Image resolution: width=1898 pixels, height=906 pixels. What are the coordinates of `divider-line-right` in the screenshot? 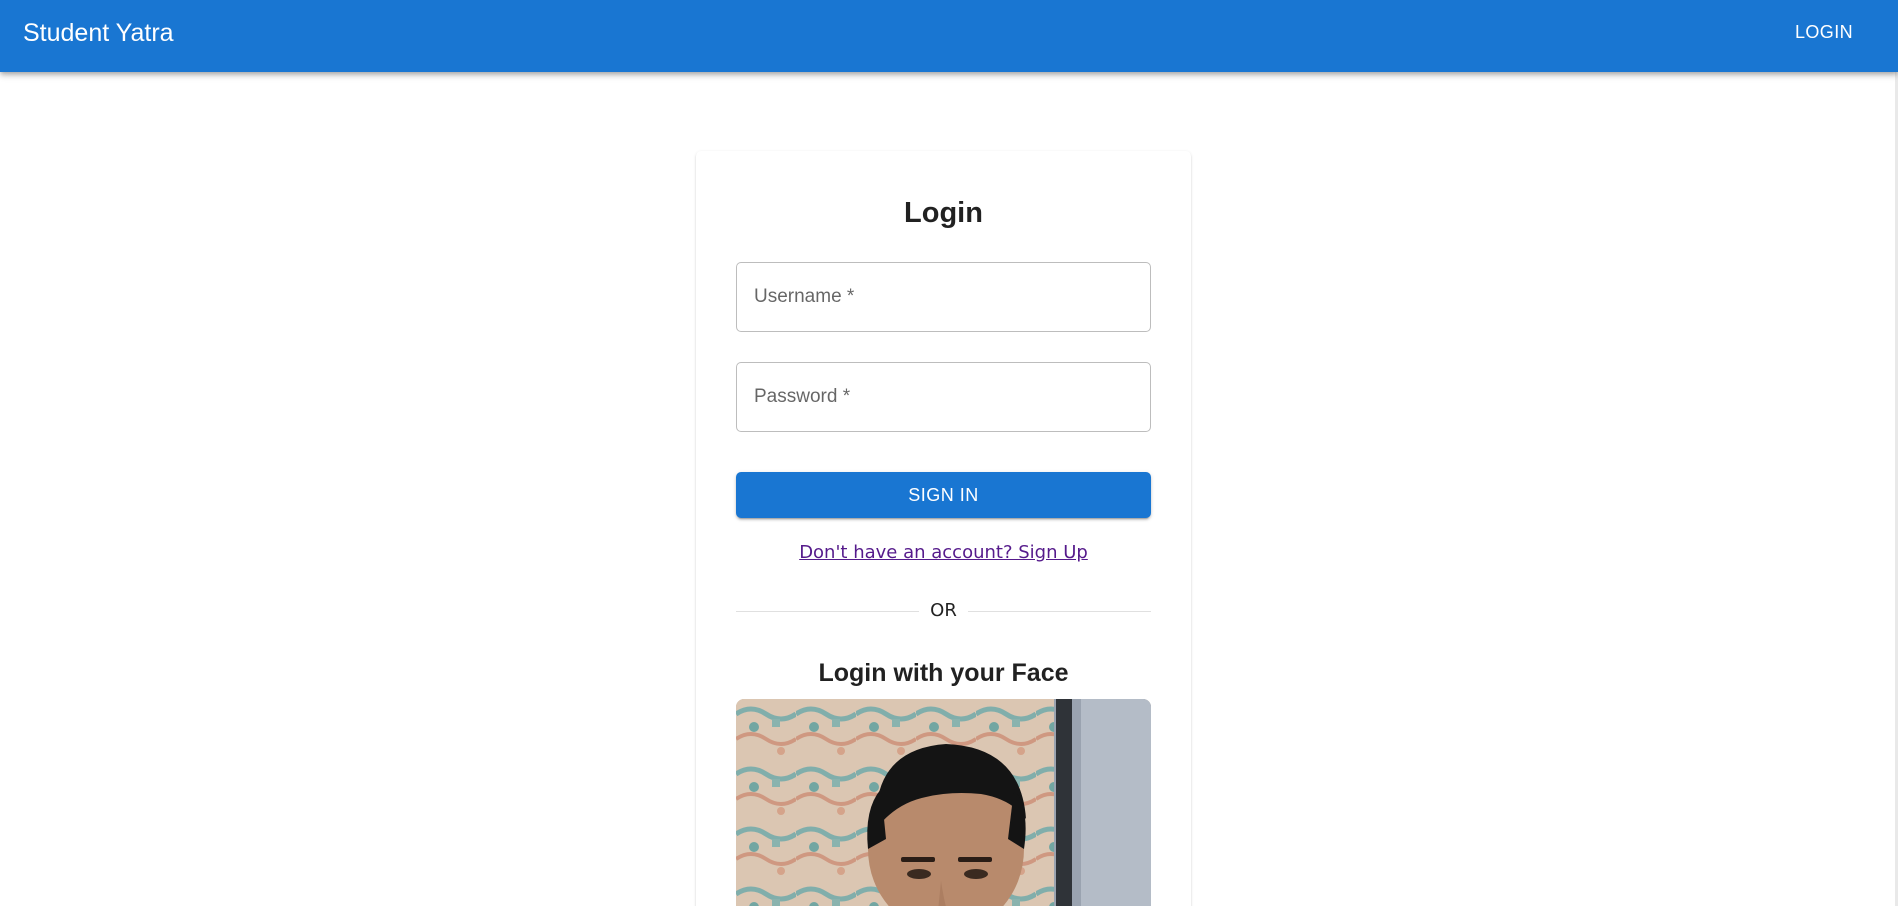 It's located at (1059, 611).